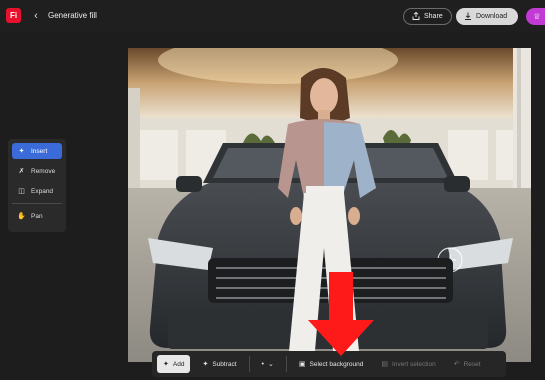 The image size is (545, 380). What do you see at coordinates (433, 16) in the screenshot?
I see `share-label: Share` at bounding box center [433, 16].